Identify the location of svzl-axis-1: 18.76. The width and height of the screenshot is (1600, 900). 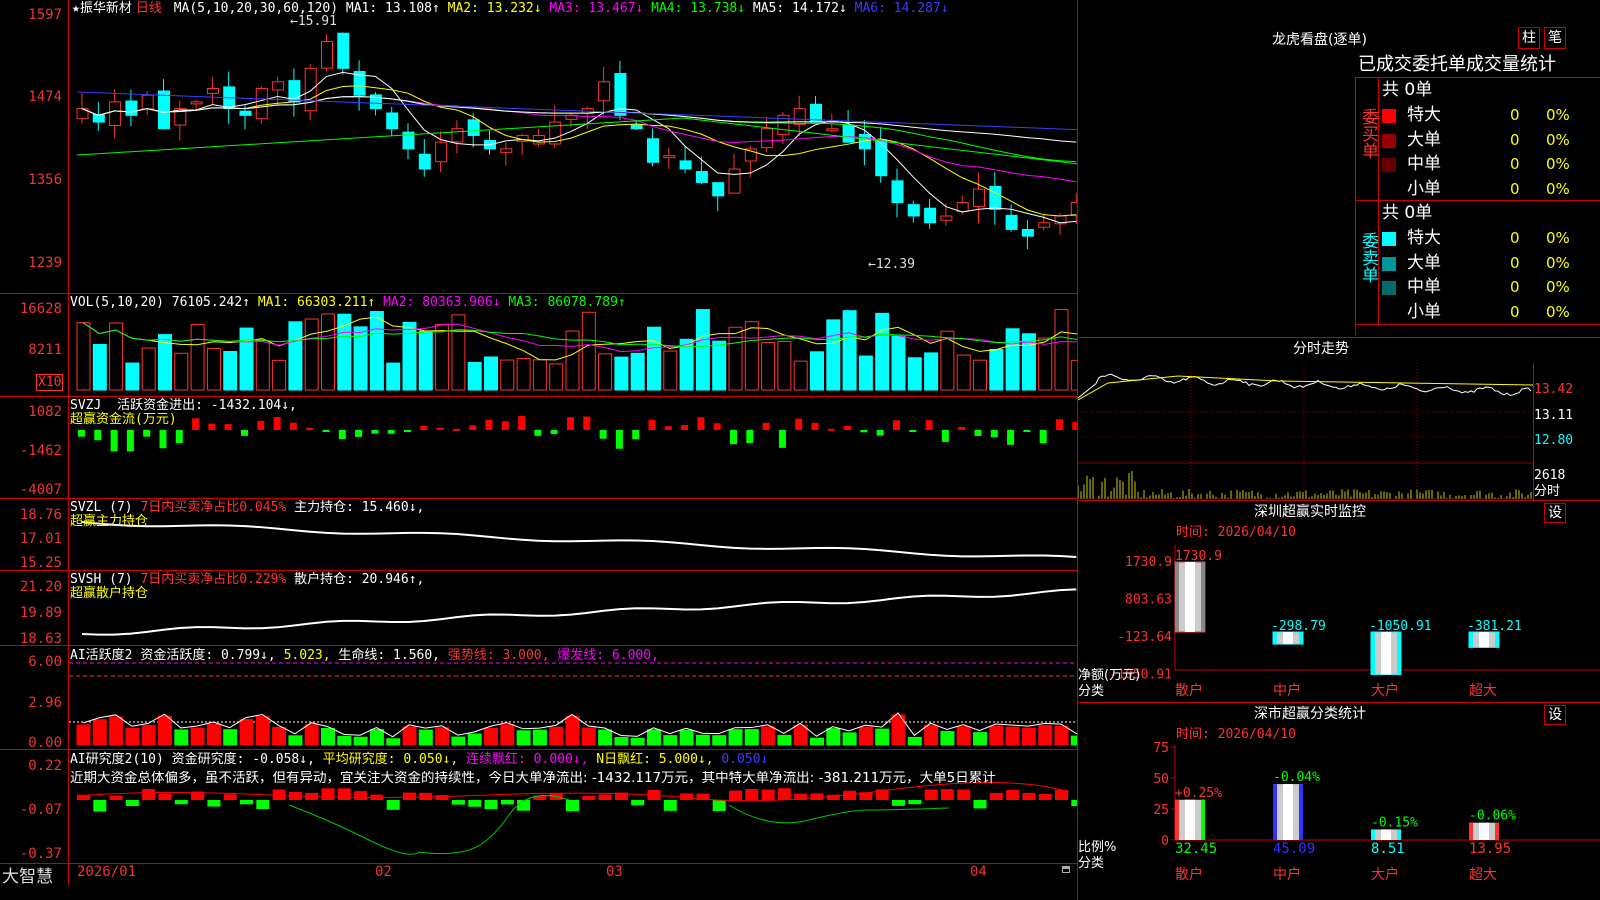
(40, 515).